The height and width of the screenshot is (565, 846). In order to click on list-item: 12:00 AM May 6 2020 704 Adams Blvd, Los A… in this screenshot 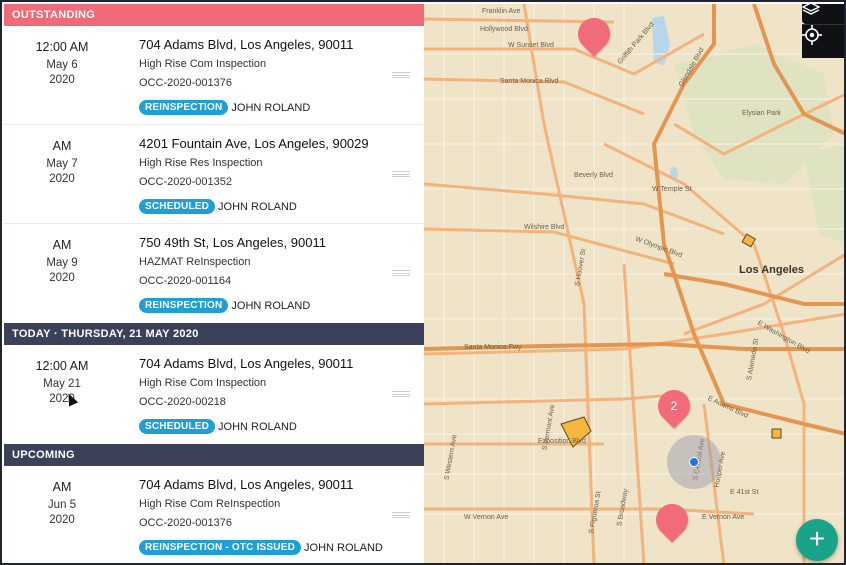, I will do `click(214, 75)`.